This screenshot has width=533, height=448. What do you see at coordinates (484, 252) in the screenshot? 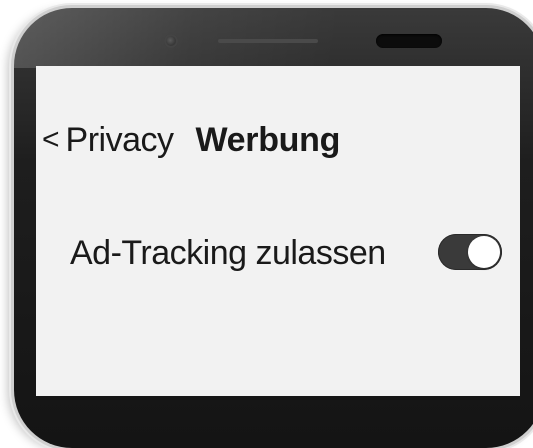
I see `toggle-knob` at bounding box center [484, 252].